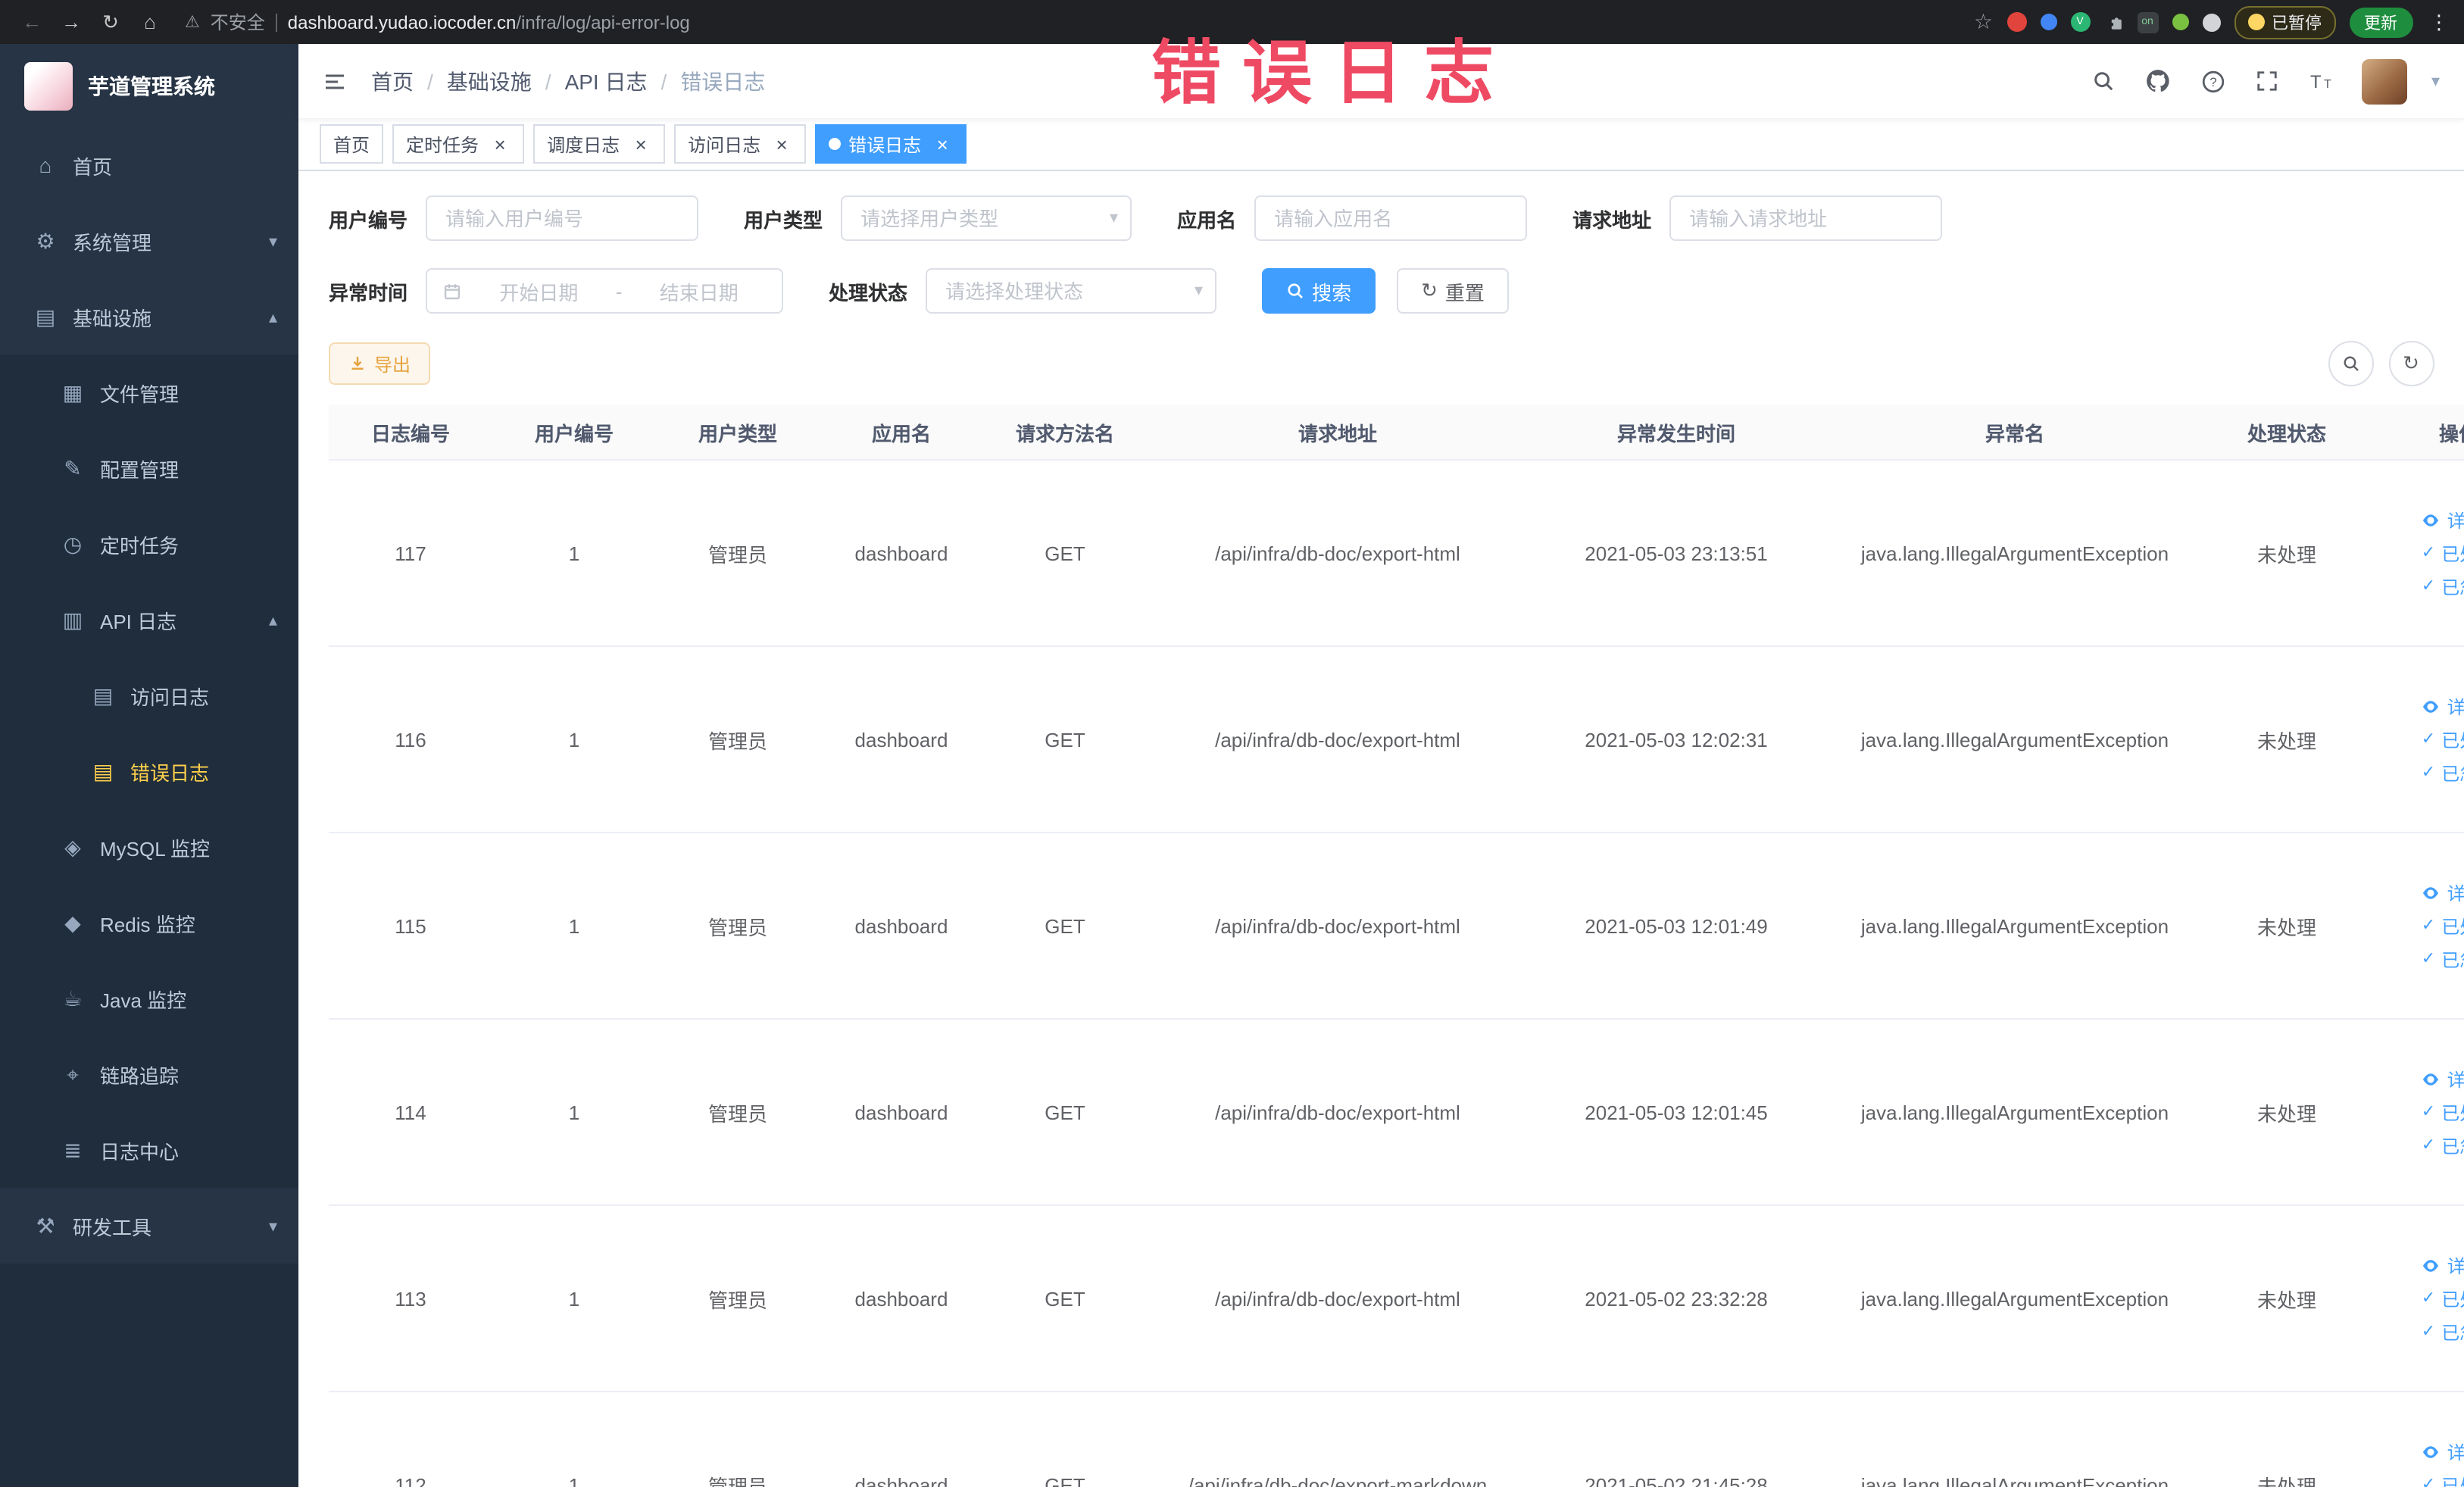 The height and width of the screenshot is (1487, 2464). I want to click on bookmark-star-icon: ☆, so click(1983, 22).